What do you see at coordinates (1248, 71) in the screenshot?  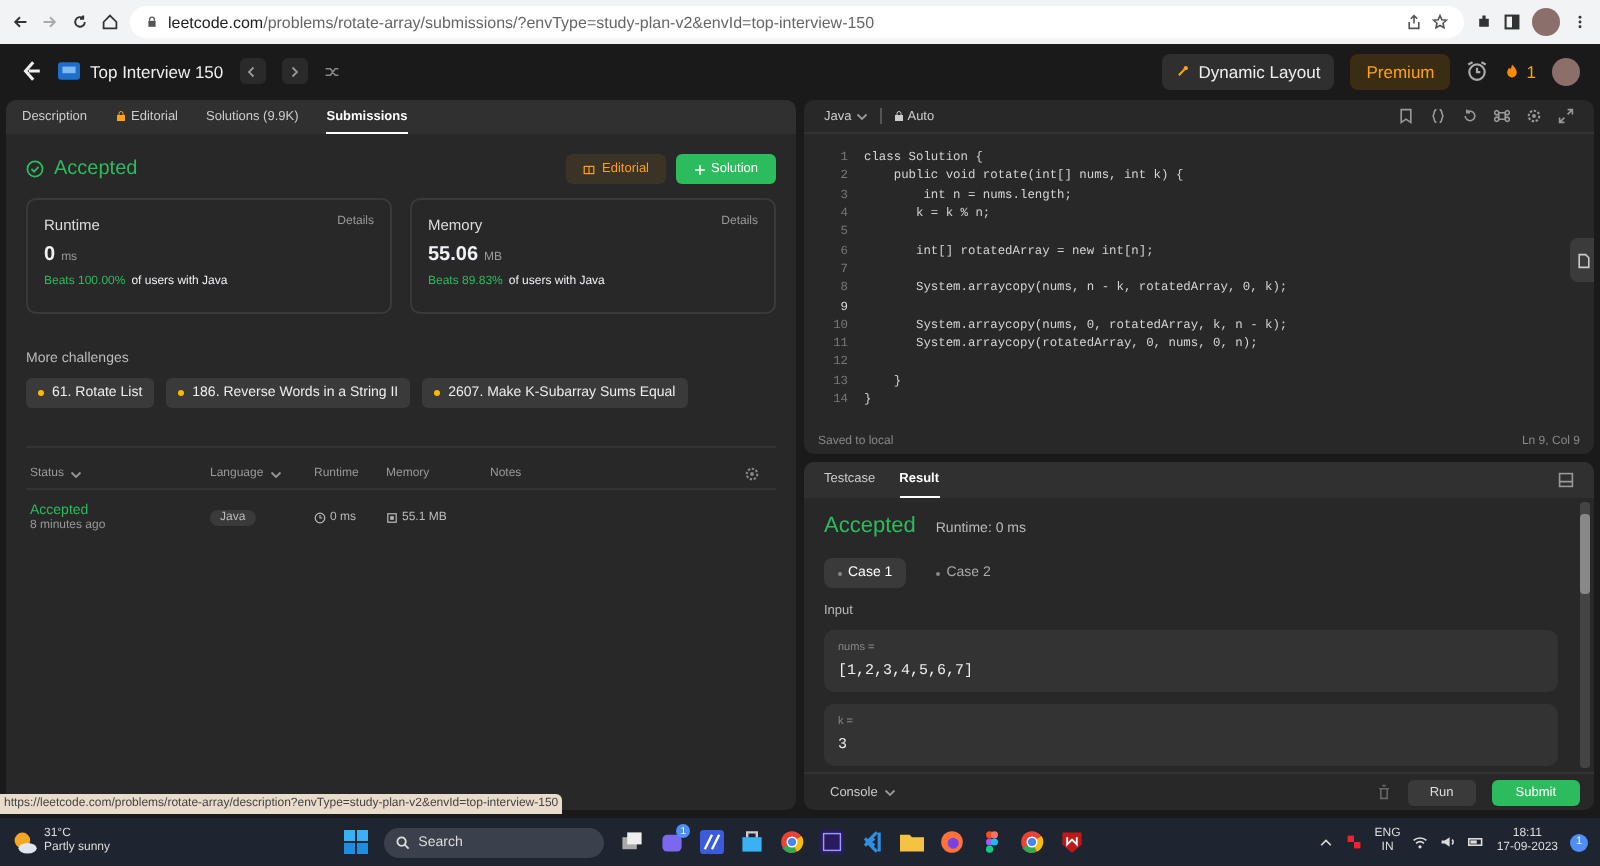 I see `dynamic-layout-button: Dynamic Layout` at bounding box center [1248, 71].